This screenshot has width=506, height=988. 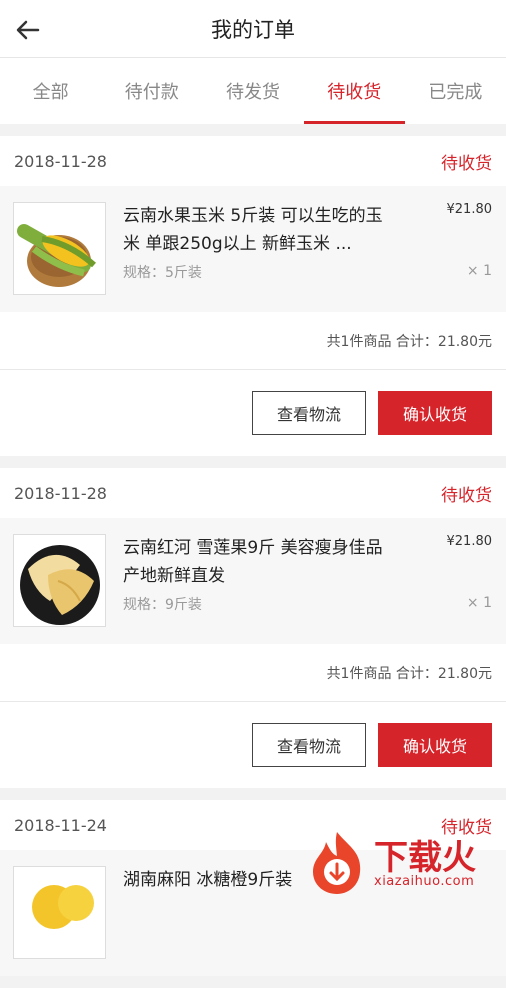 I want to click on product-spec: 规格：9斤装, so click(x=162, y=604).